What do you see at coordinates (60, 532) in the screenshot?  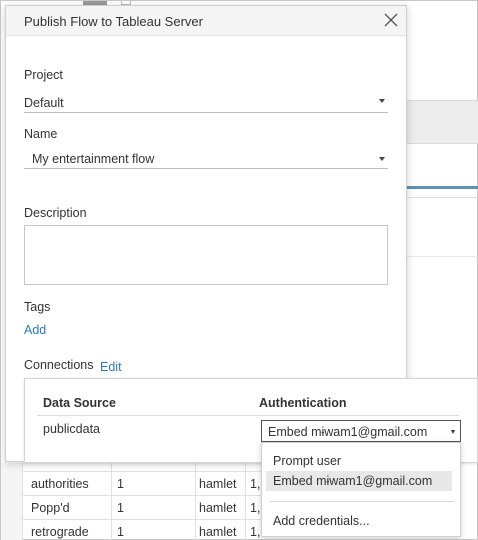 I see `table-cell: retrograde` at bounding box center [60, 532].